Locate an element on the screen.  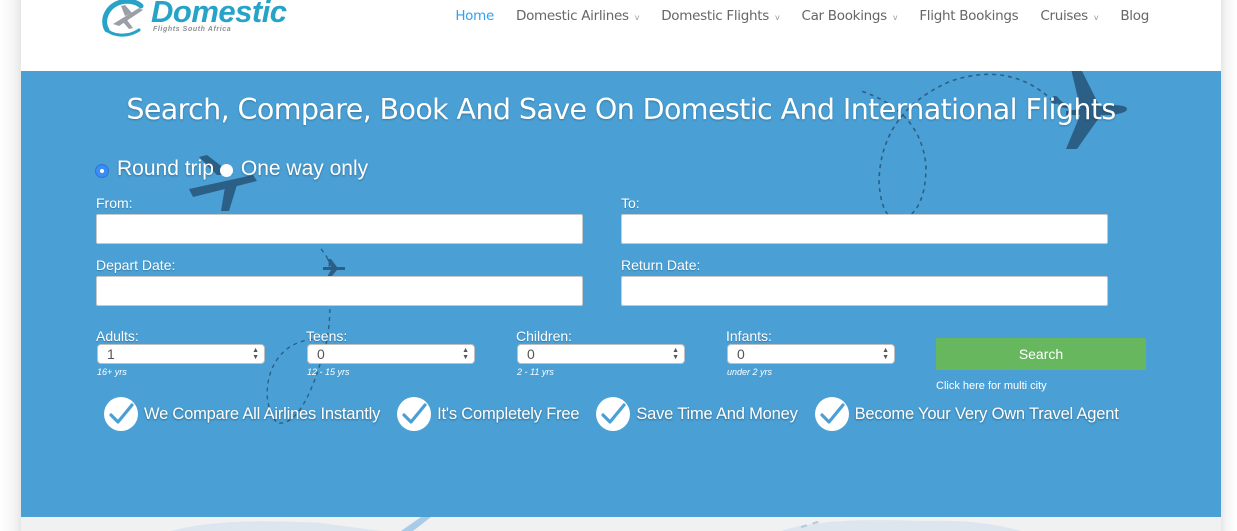
feature-item: It's Completely Free is located at coordinates (488, 414).